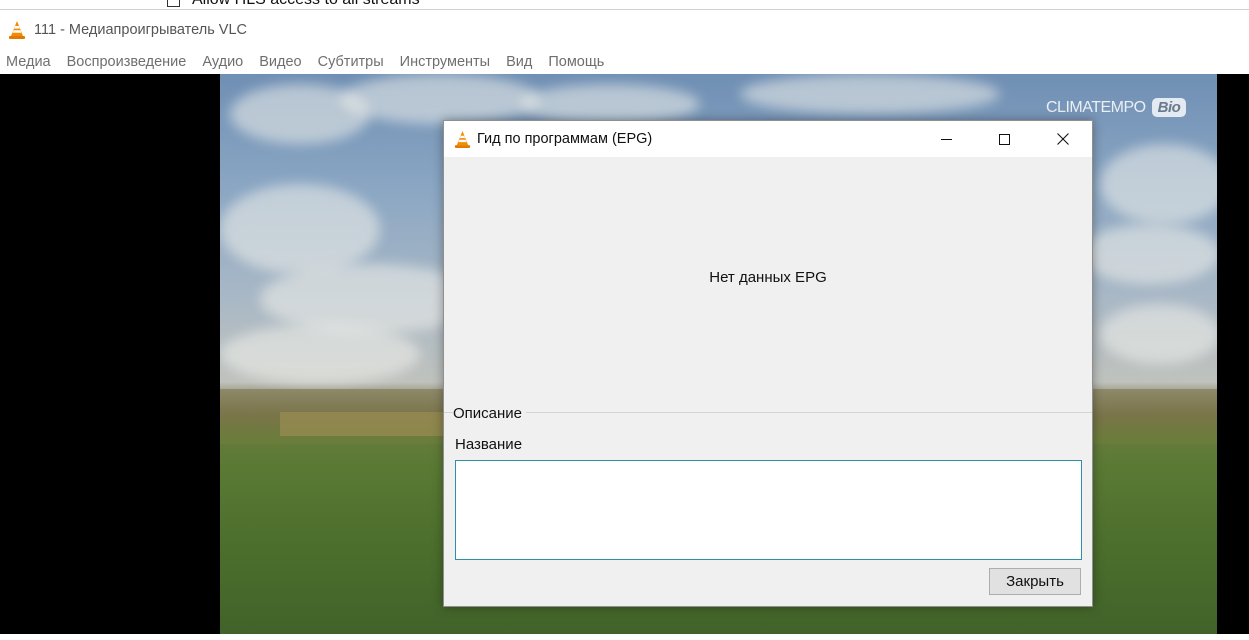 The width and height of the screenshot is (1249, 640). What do you see at coordinates (306, 4) in the screenshot?
I see `hls-checkbox-label: Allow HLS access to all streams` at bounding box center [306, 4].